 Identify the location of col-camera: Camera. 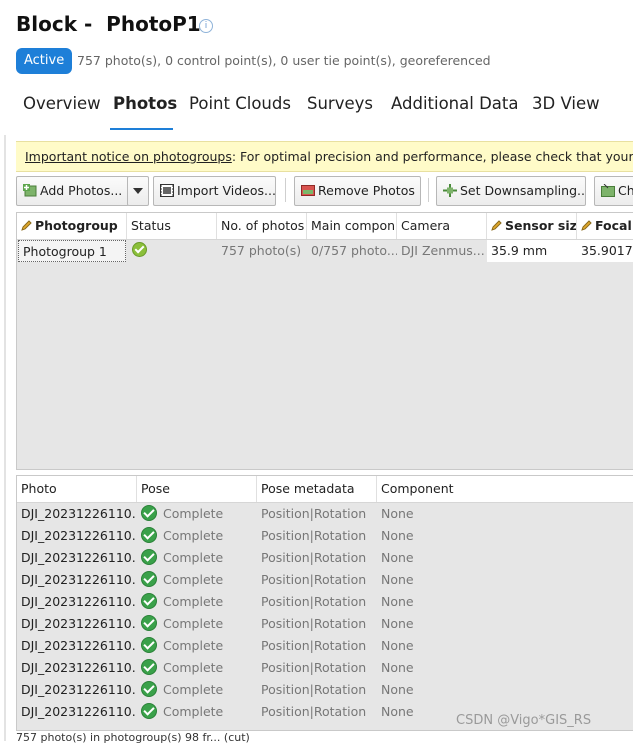
(442, 226).